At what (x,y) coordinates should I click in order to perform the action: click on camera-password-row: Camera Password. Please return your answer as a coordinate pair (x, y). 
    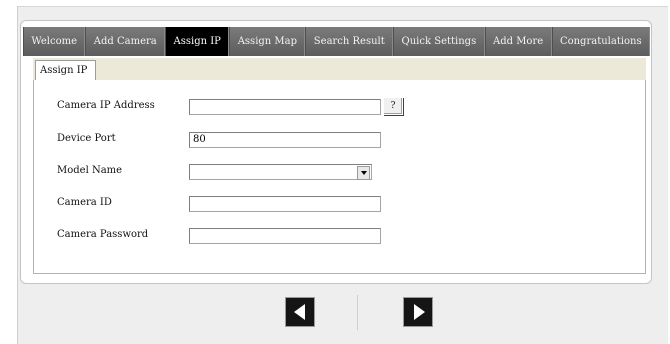
    Looking at the image, I should click on (339, 236).